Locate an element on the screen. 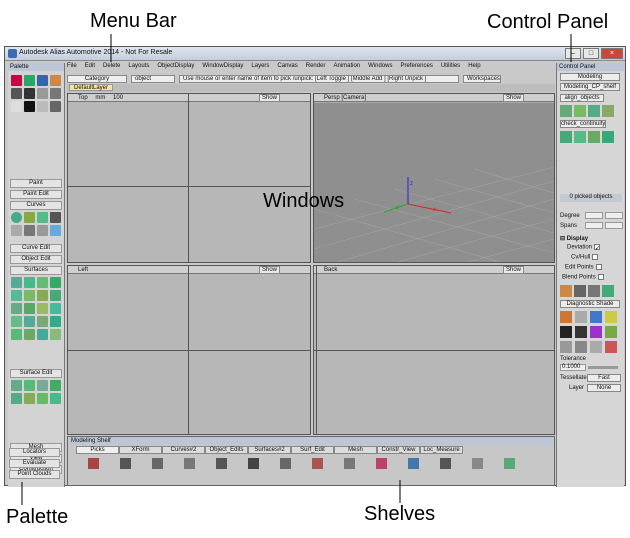  shelf-tab-surfaces2: Surfaces#2 is located at coordinates (269, 450).